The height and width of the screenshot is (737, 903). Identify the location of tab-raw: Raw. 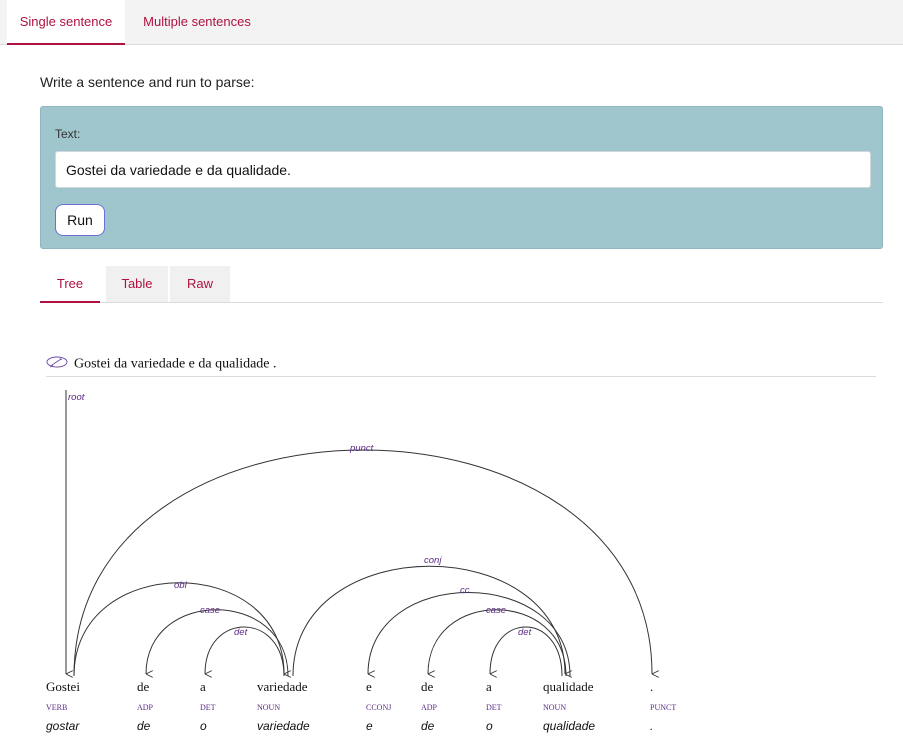
(200, 284).